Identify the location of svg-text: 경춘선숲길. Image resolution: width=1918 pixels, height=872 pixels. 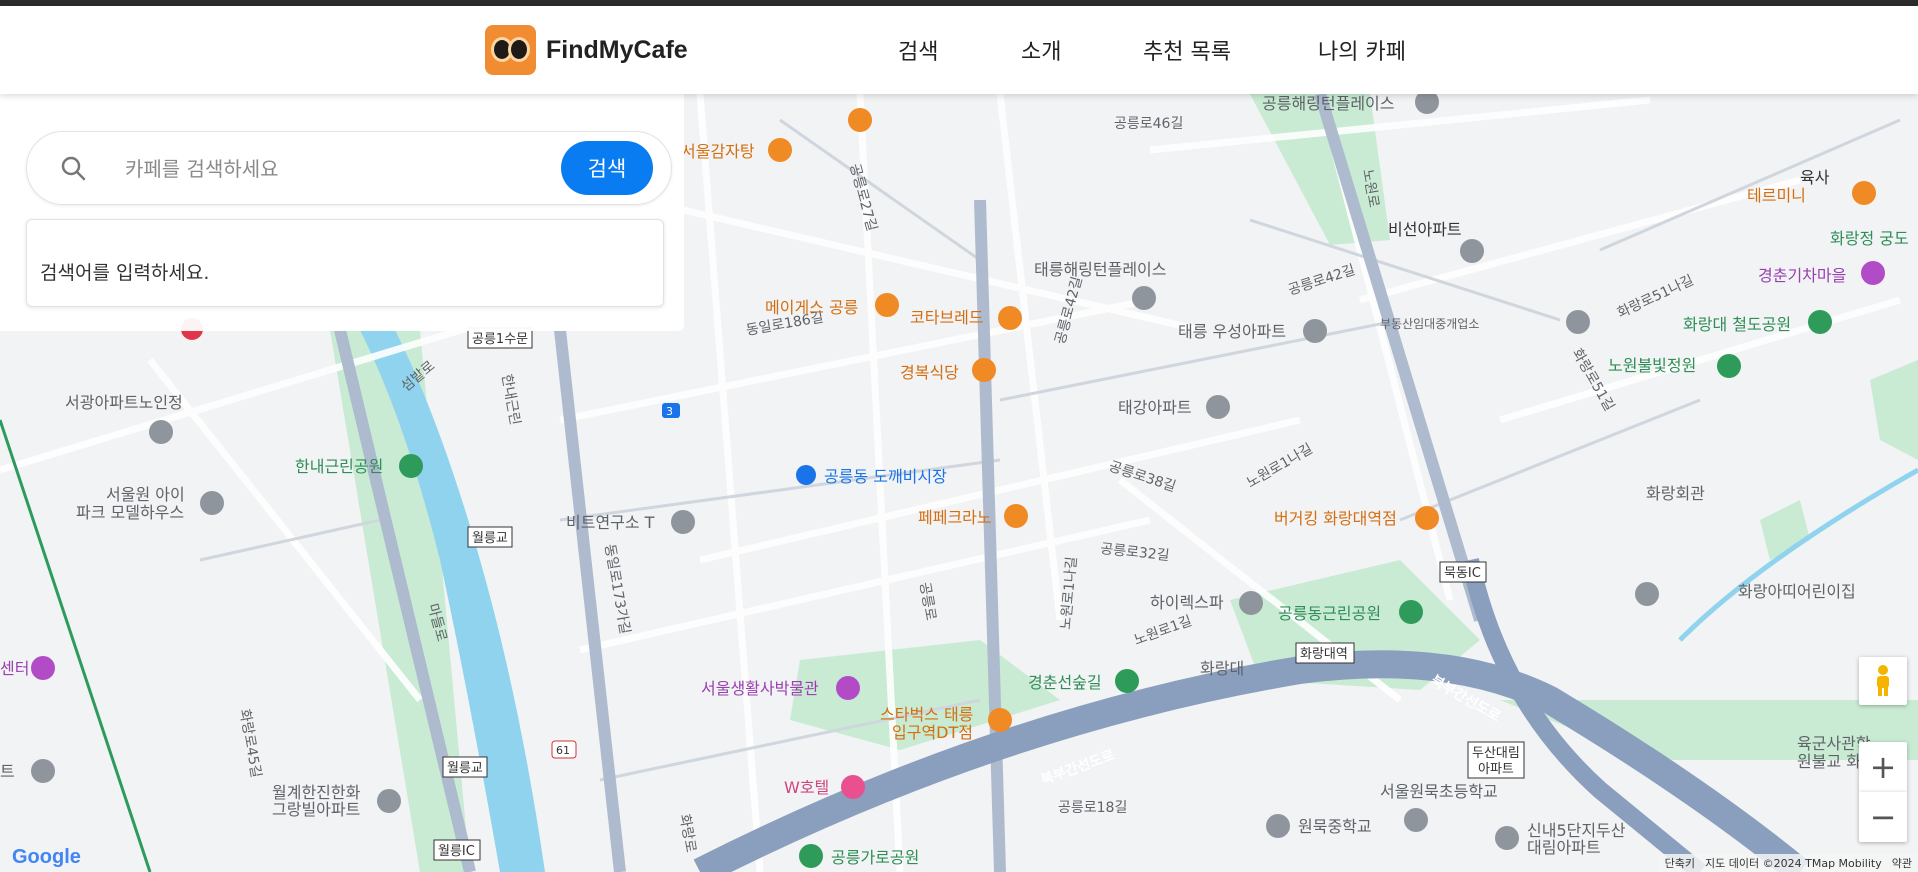
(1065, 682).